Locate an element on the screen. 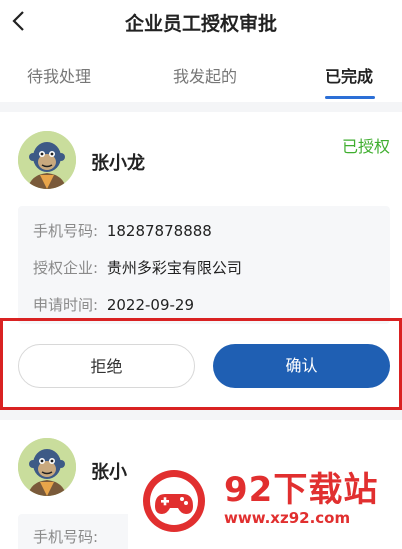  company-value: 贵州多彩宝有限公司 is located at coordinates (174, 268).